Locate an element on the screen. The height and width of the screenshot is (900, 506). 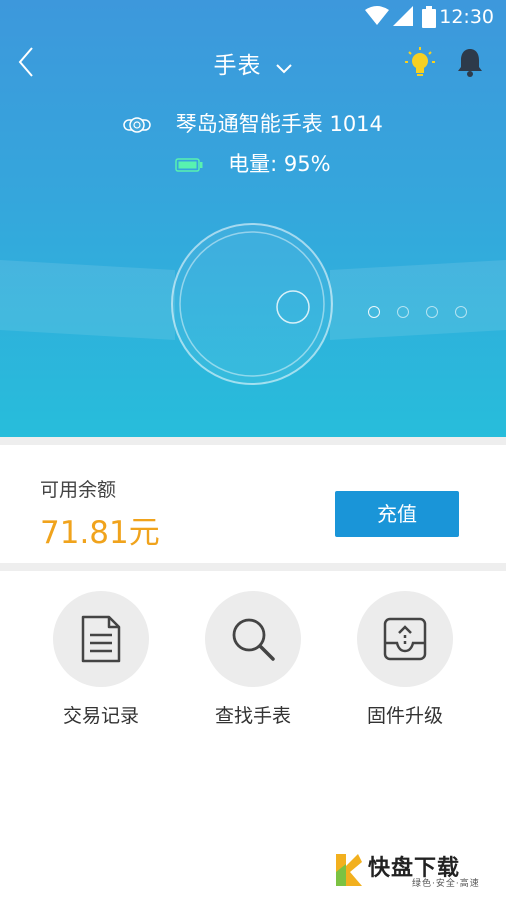
lightbulb-icon is located at coordinates (420, 61).